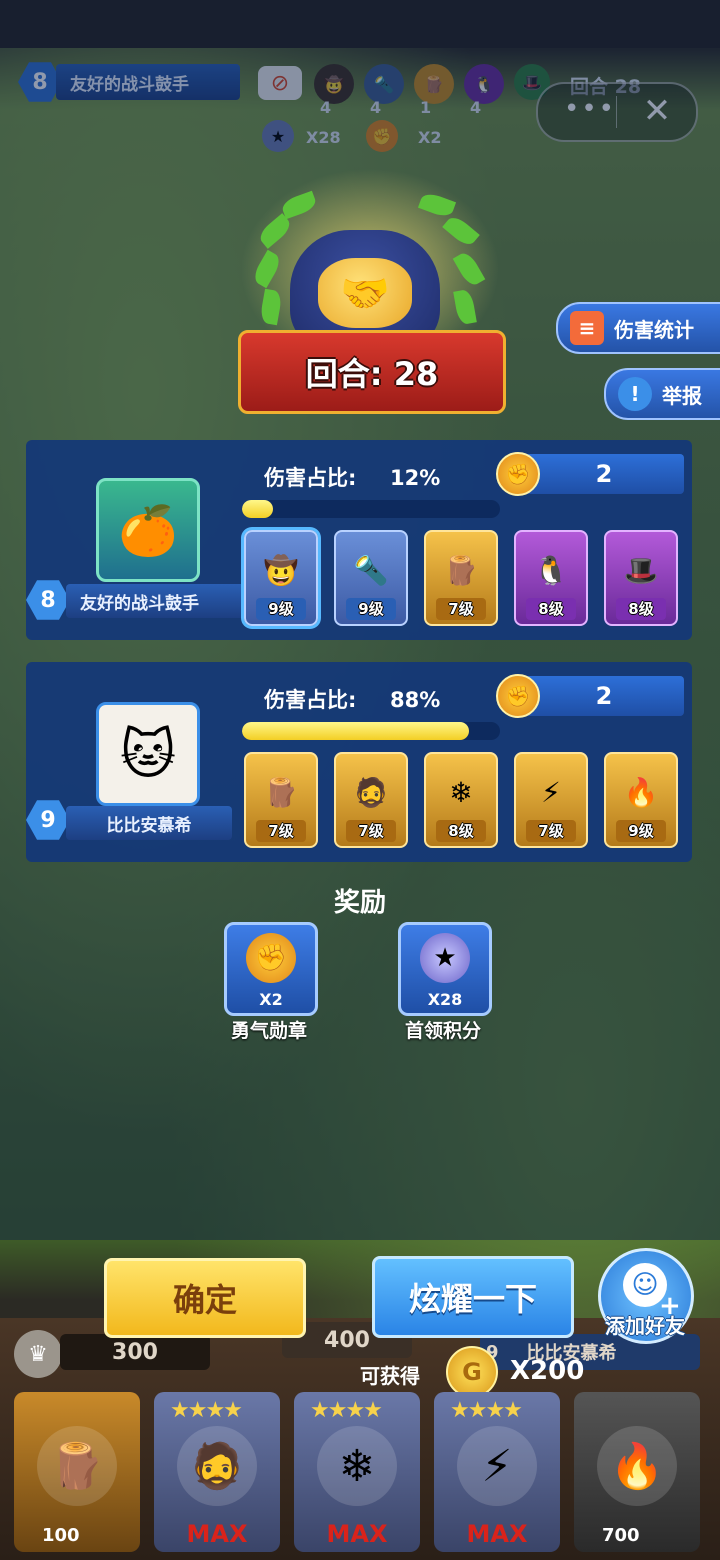 The height and width of the screenshot is (1560, 720). I want to click on medal-count-box-1: 2, so click(604, 474).